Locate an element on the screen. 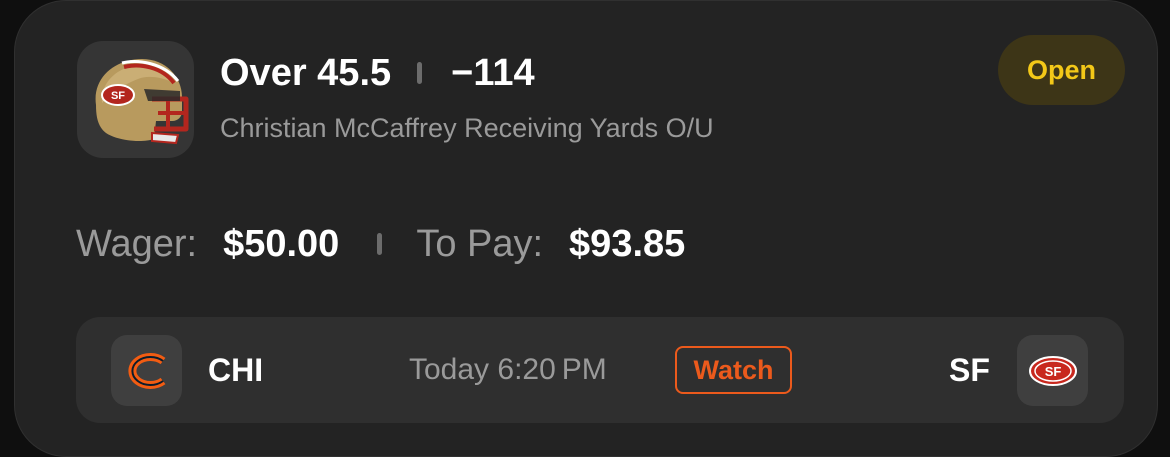 This screenshot has width=1170, height=457. bet-odds: −114 is located at coordinates (493, 72).